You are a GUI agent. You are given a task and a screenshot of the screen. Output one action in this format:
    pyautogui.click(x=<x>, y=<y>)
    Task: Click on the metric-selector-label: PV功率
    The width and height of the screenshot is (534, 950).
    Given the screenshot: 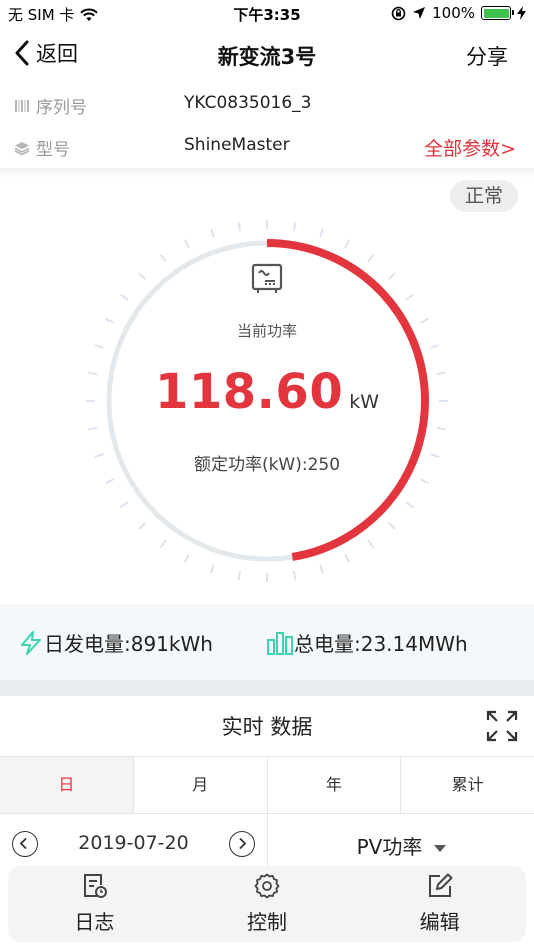 What is the action you would take?
    pyautogui.click(x=401, y=845)
    